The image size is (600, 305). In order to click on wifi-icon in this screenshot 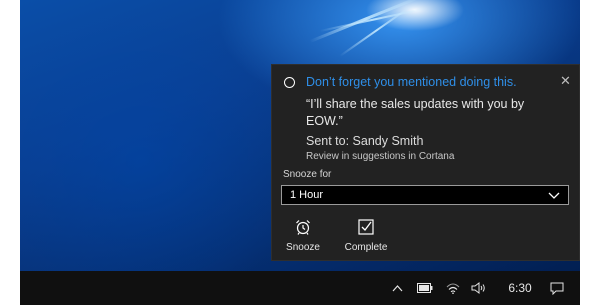, I will do `click(453, 288)`.